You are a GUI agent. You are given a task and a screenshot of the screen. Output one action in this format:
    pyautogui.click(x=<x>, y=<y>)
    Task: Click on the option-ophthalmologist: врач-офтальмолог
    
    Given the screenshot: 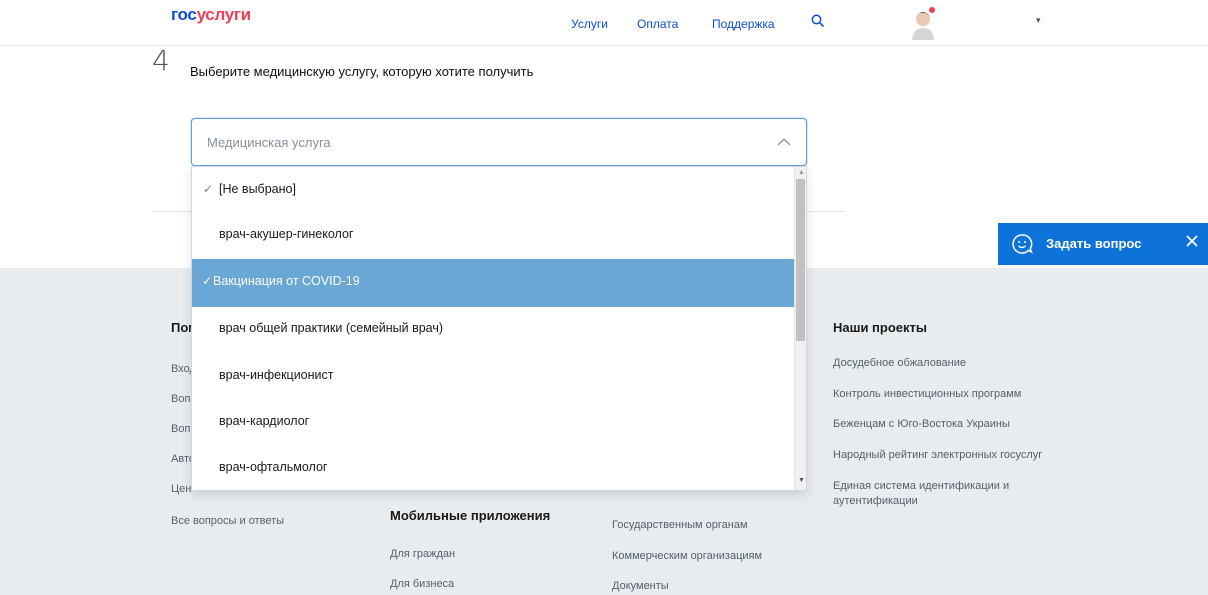 What is the action you would take?
    pyautogui.click(x=493, y=467)
    